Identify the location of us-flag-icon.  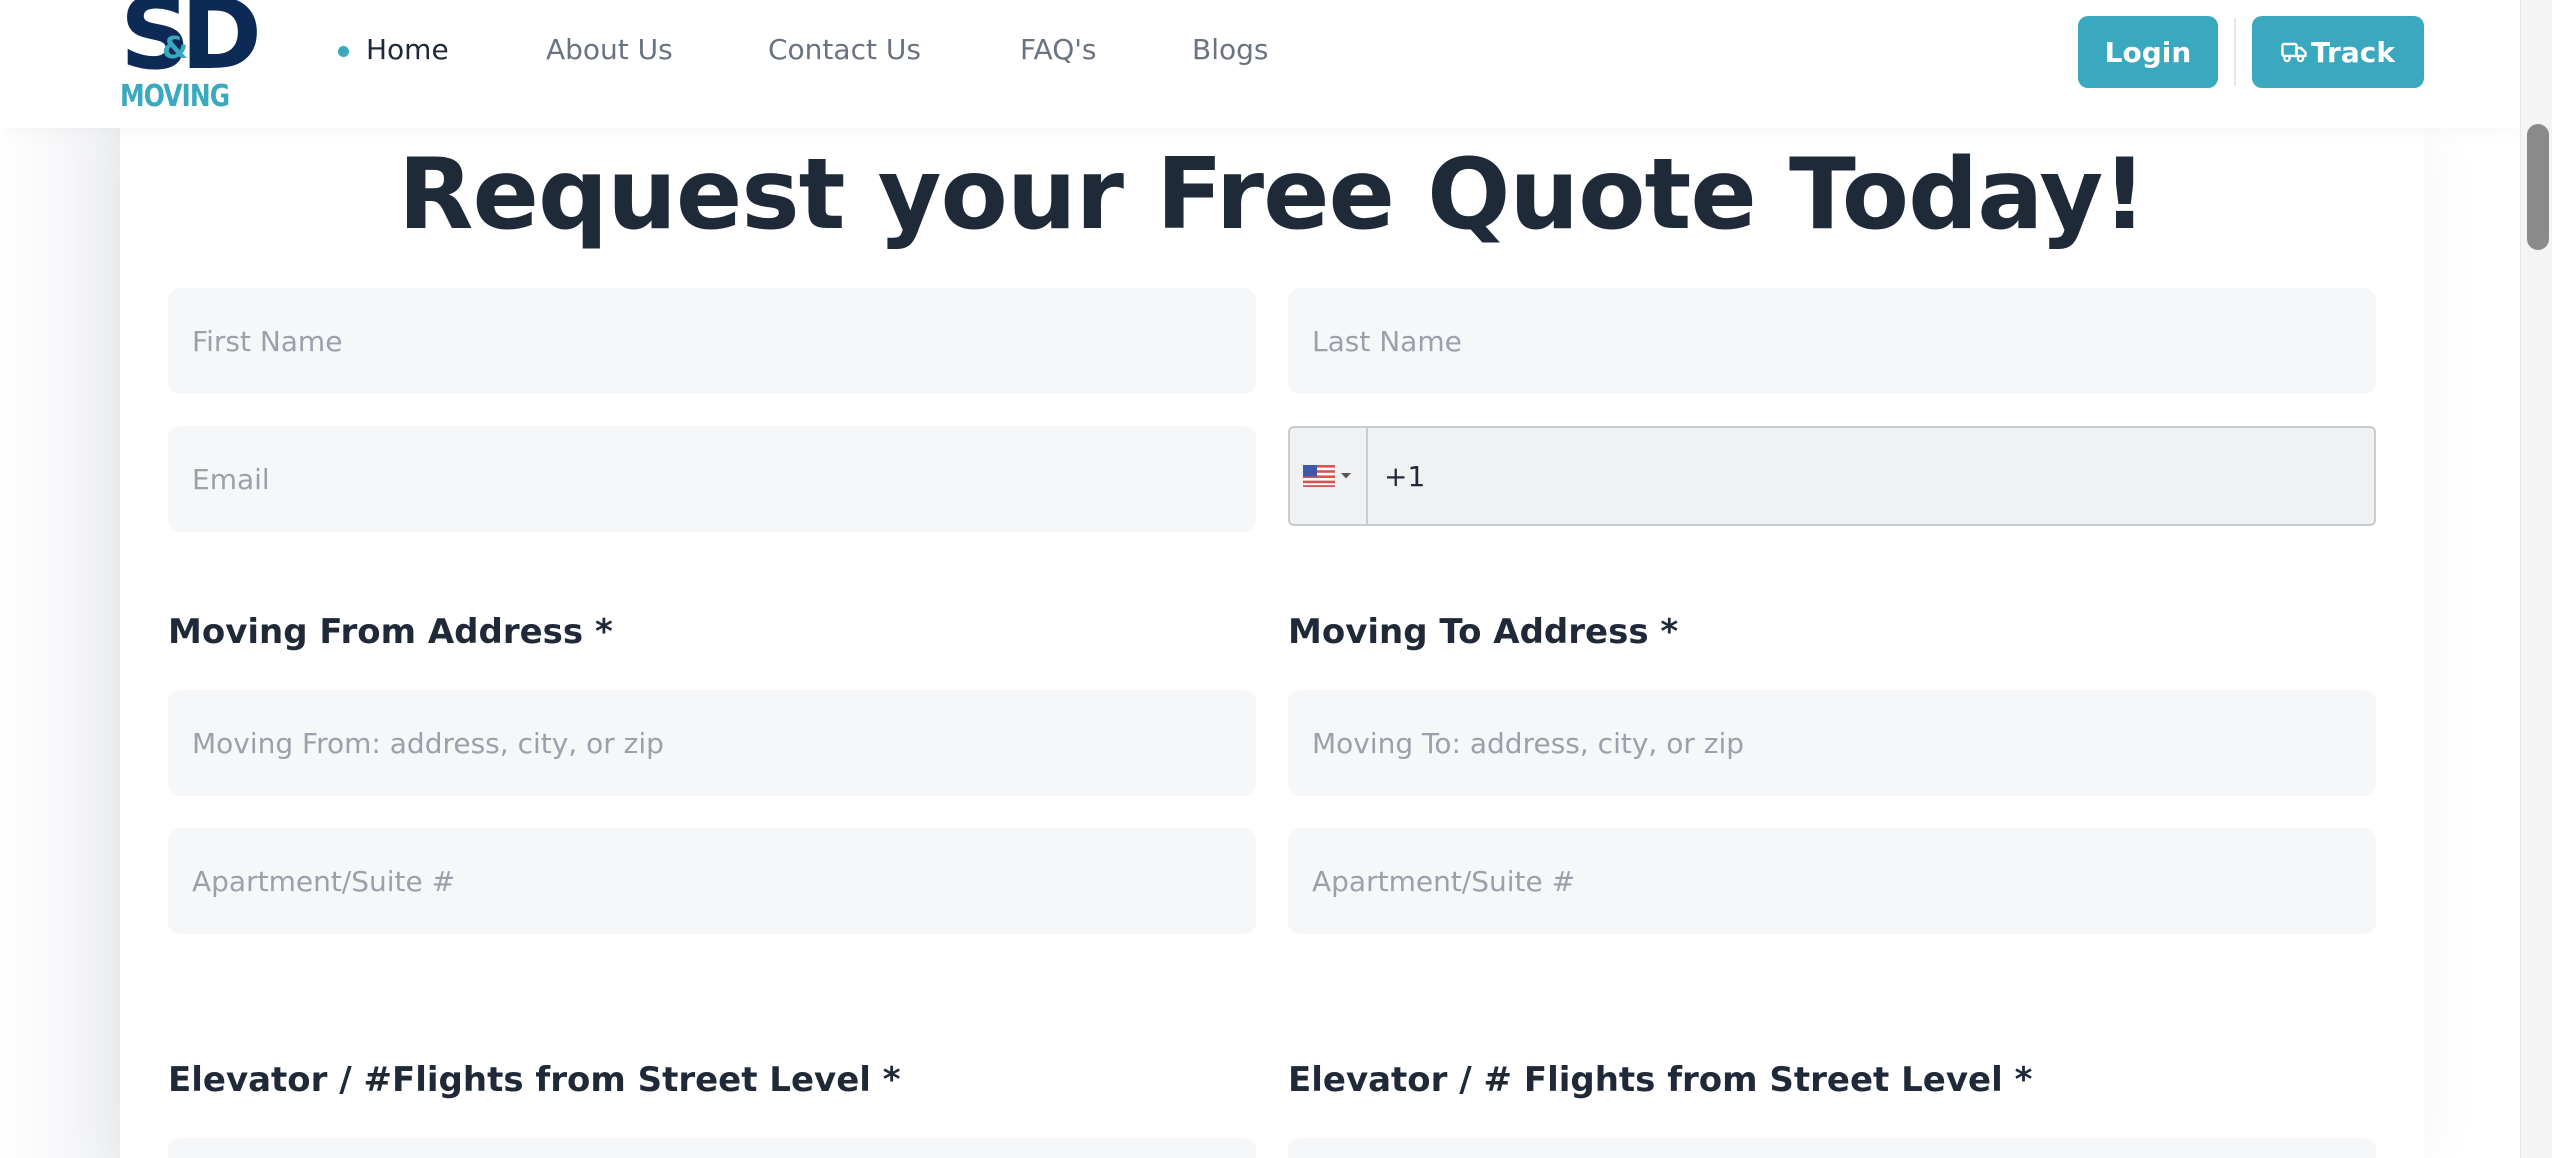
(1319, 476).